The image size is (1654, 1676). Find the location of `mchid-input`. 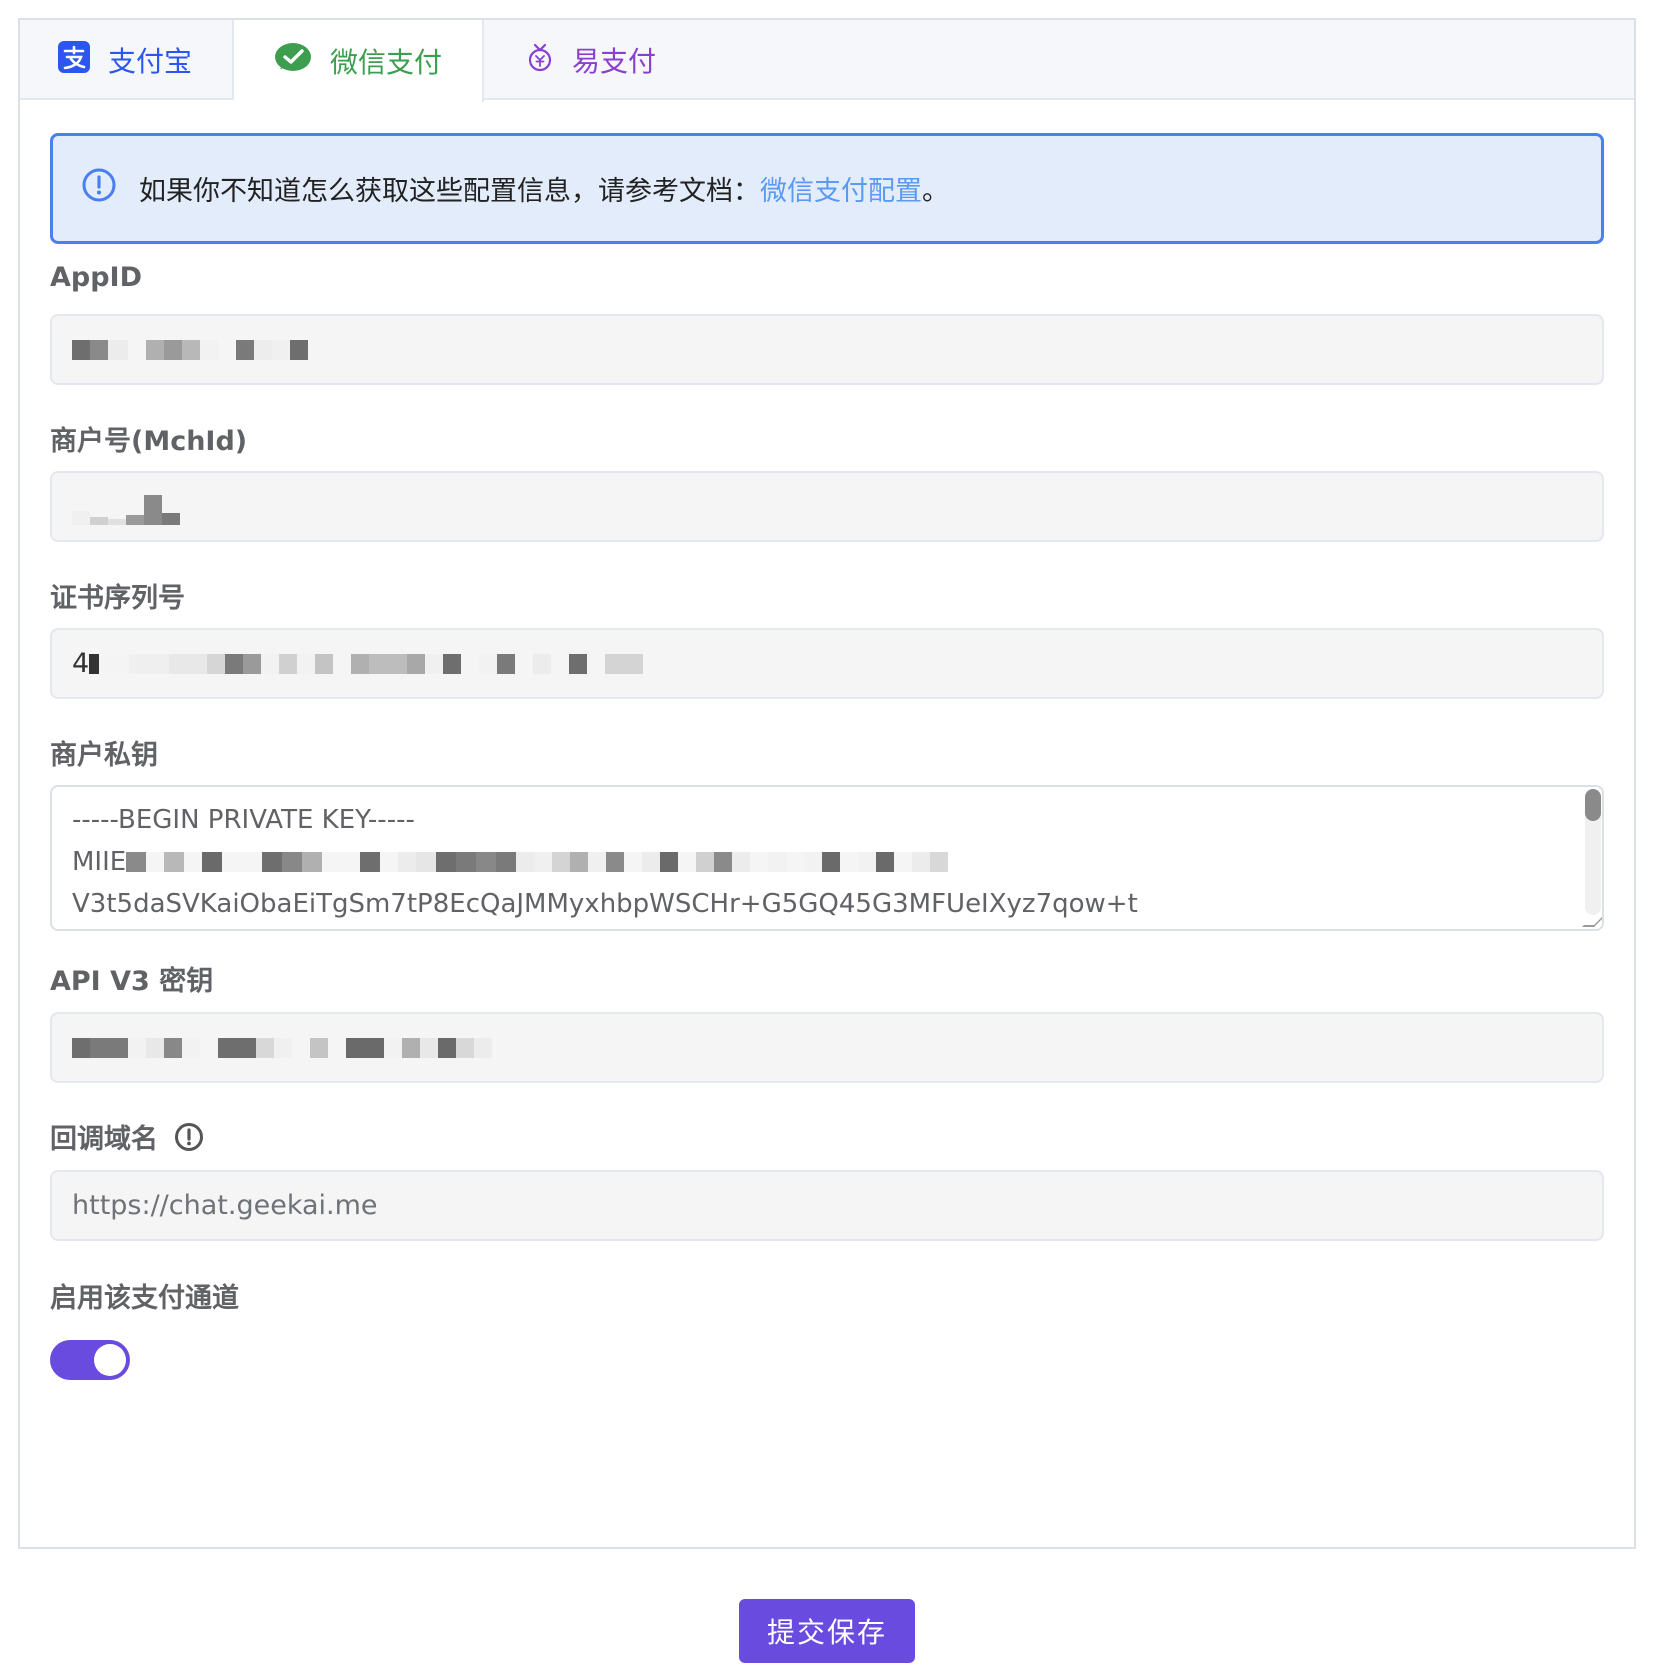

mchid-input is located at coordinates (827, 506).